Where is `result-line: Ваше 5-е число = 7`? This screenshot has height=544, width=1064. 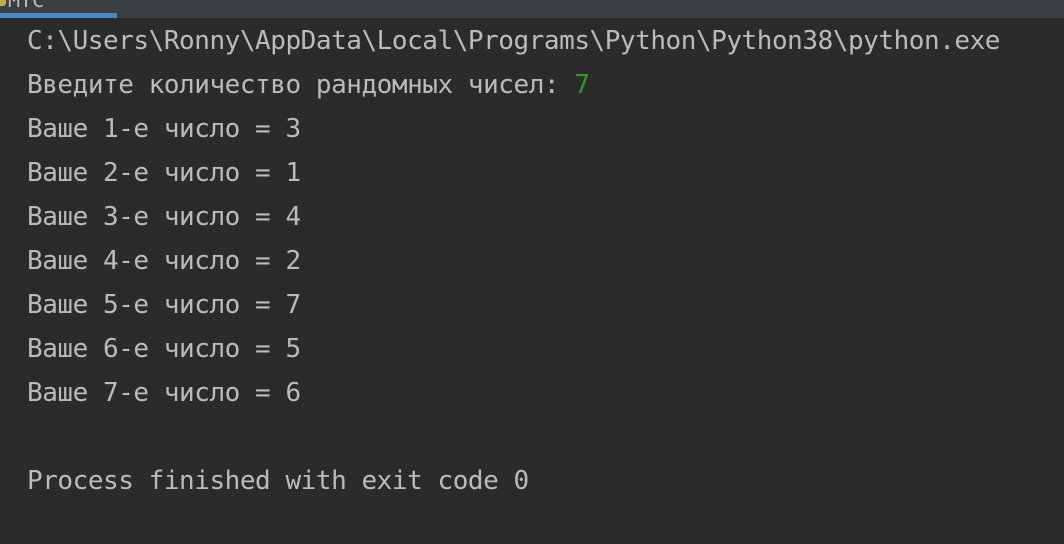 result-line: Ваше 5-е число = 7 is located at coordinates (164, 305).